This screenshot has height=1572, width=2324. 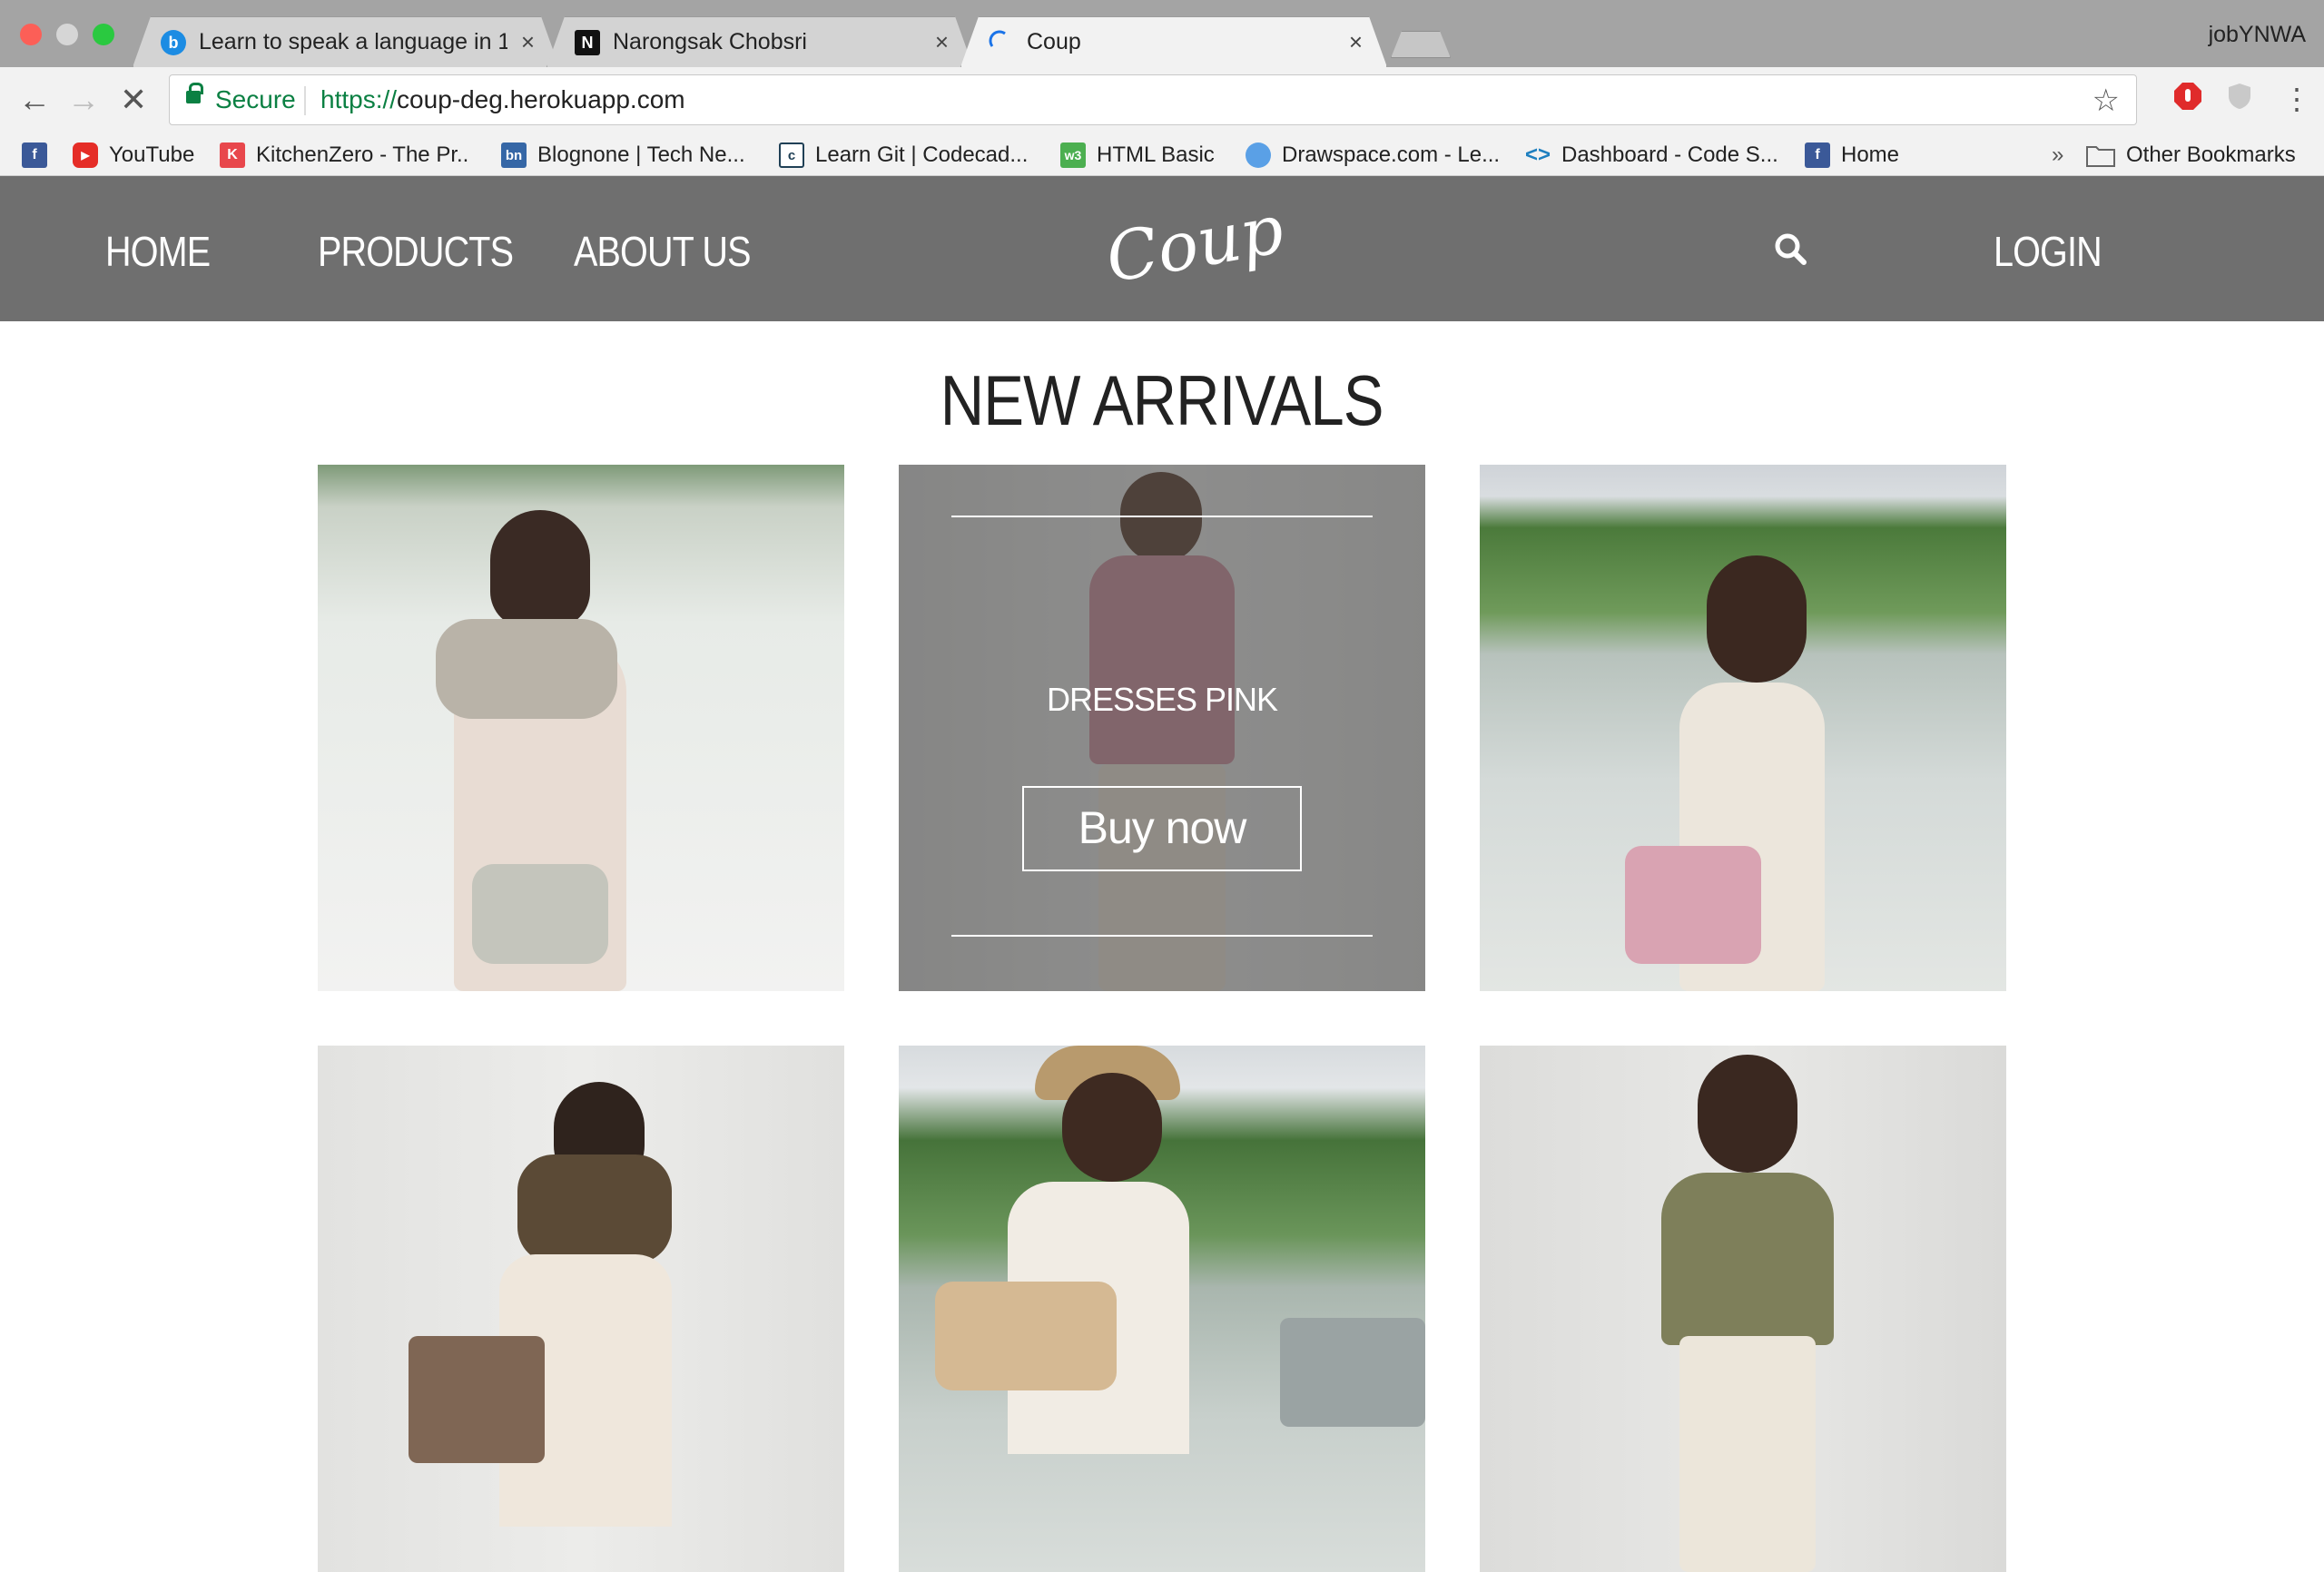 What do you see at coordinates (1001, 42) in the screenshot?
I see `loading-spinner-icon` at bounding box center [1001, 42].